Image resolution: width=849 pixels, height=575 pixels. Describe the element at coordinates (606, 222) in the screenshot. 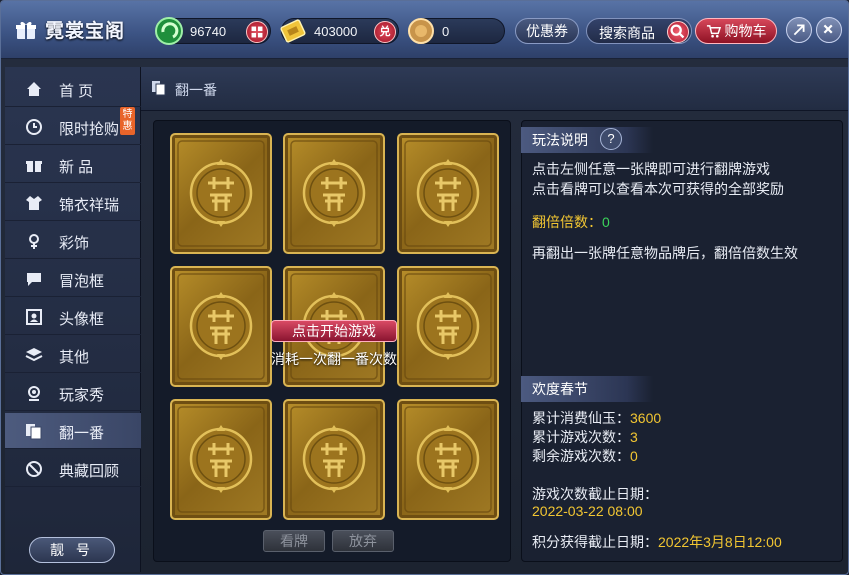

I see `multiplier-value: 0` at that location.